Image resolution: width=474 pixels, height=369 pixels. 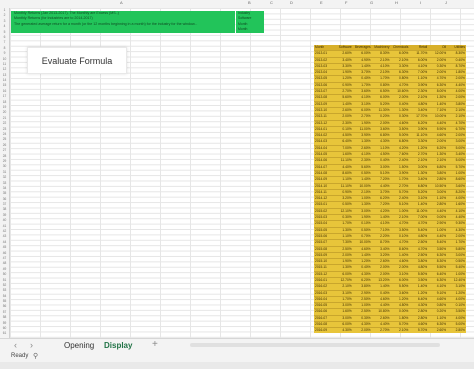 I want to click on table-cell: 0.90%, so click(x=343, y=85).